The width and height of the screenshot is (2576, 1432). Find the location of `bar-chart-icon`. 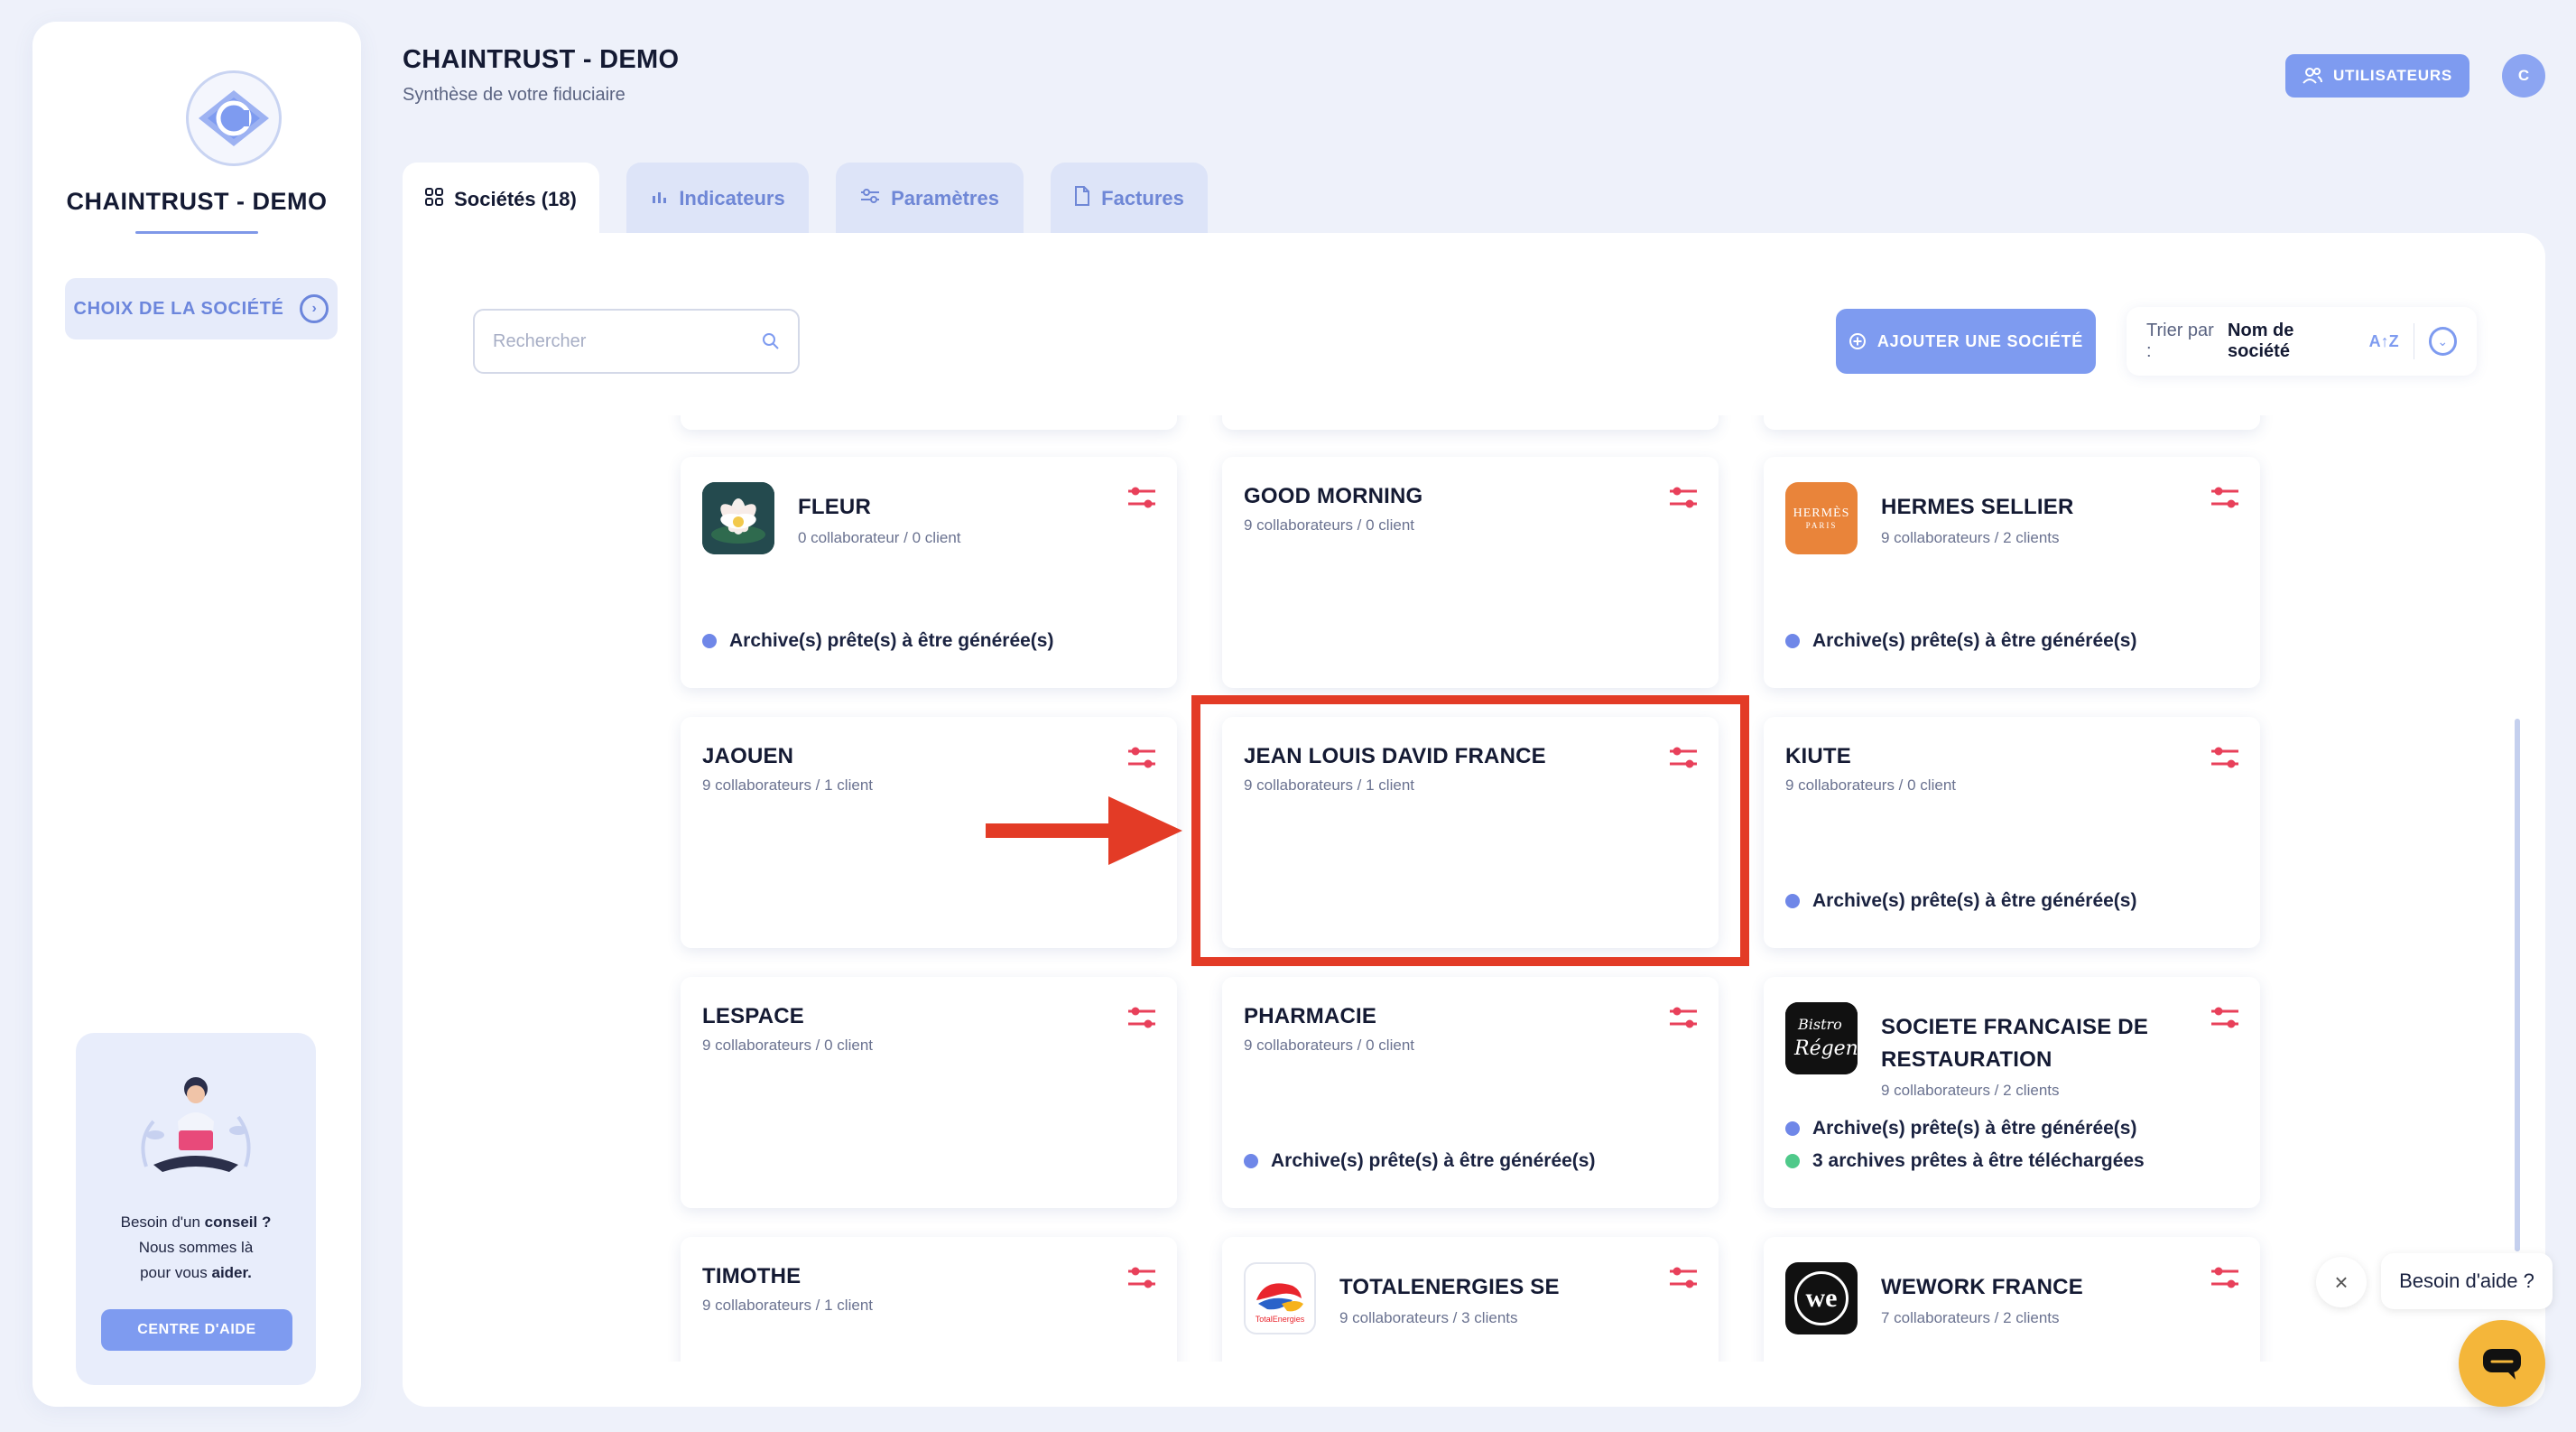

bar-chart-icon is located at coordinates (659, 198).